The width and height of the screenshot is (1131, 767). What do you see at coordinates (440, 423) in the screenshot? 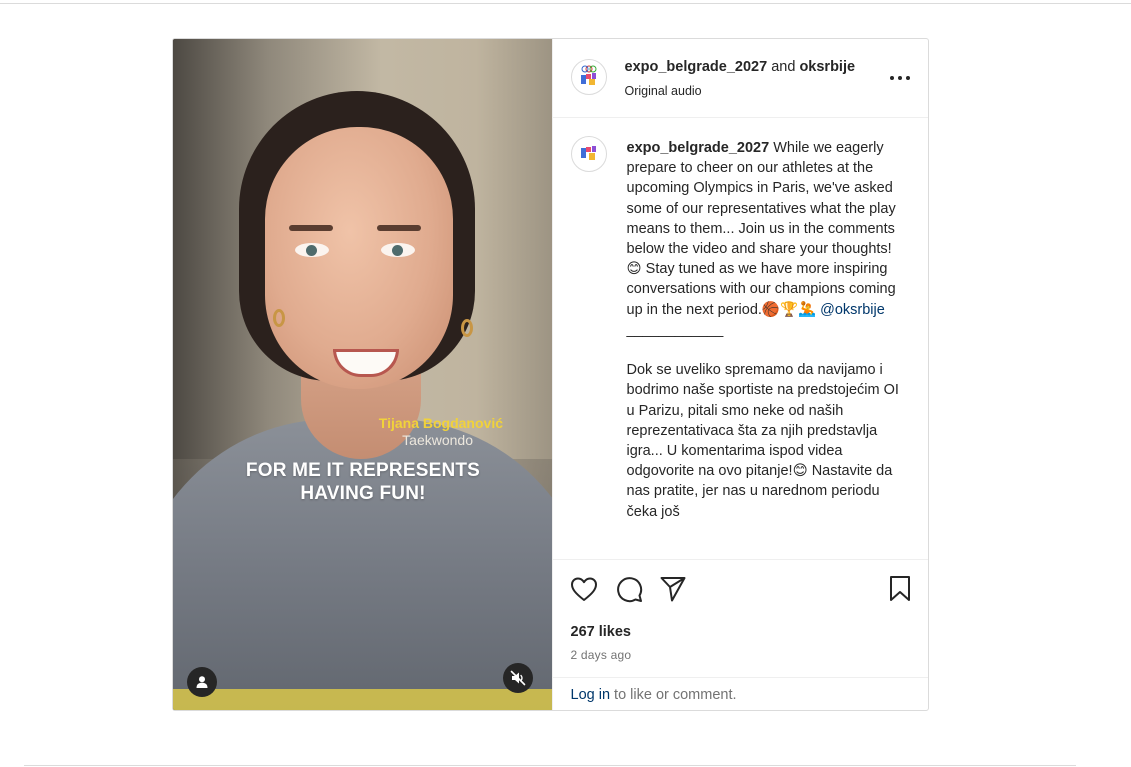
I see `athlete-name: Tijana Bogdanović` at bounding box center [440, 423].